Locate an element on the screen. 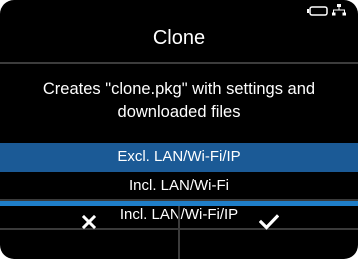 The image size is (358, 259). option-excl-lan-wifi-ip: Excl. LAN/Wi-Fi/IP is located at coordinates (179, 157).